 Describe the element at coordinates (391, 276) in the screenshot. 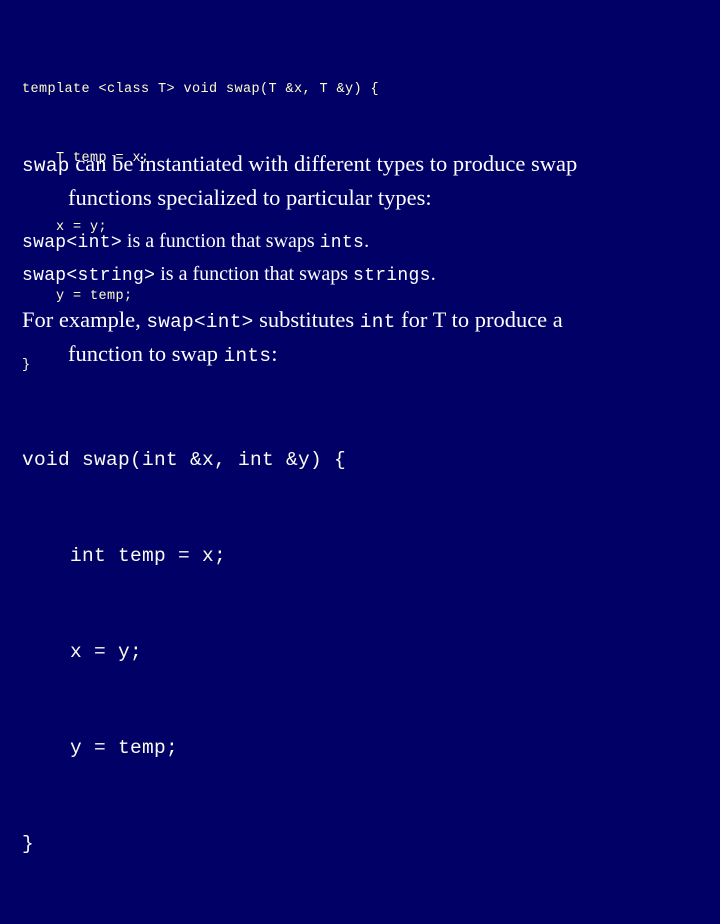

I see `inline-code-type: strings` at that location.